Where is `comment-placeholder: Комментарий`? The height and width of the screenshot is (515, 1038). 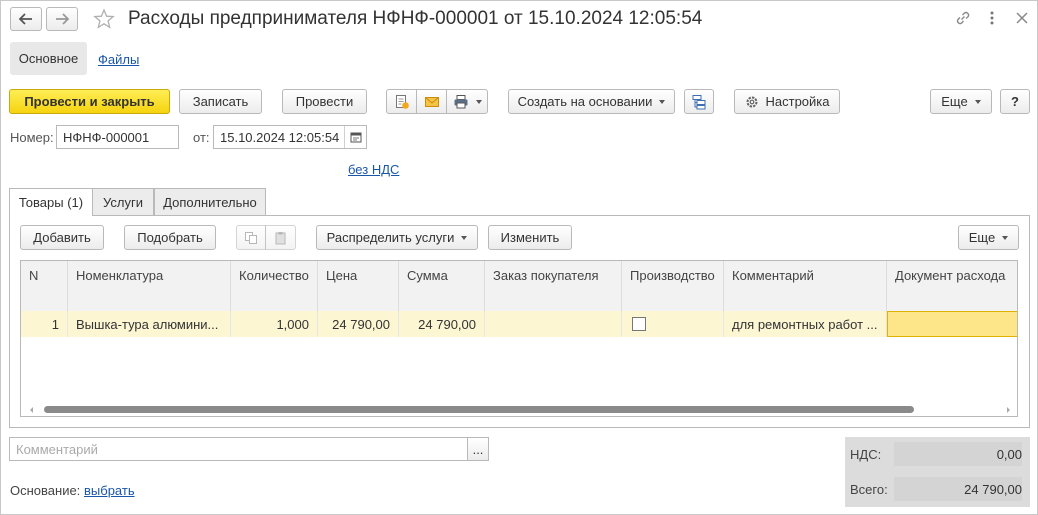
comment-placeholder: Комментарий is located at coordinates (57, 449).